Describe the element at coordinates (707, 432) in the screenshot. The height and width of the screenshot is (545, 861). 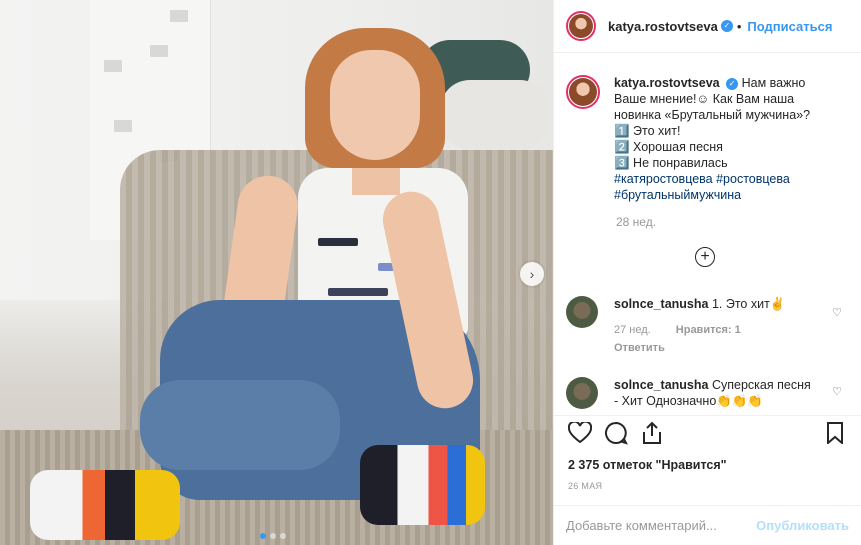
I see `post-actions-bar` at that location.